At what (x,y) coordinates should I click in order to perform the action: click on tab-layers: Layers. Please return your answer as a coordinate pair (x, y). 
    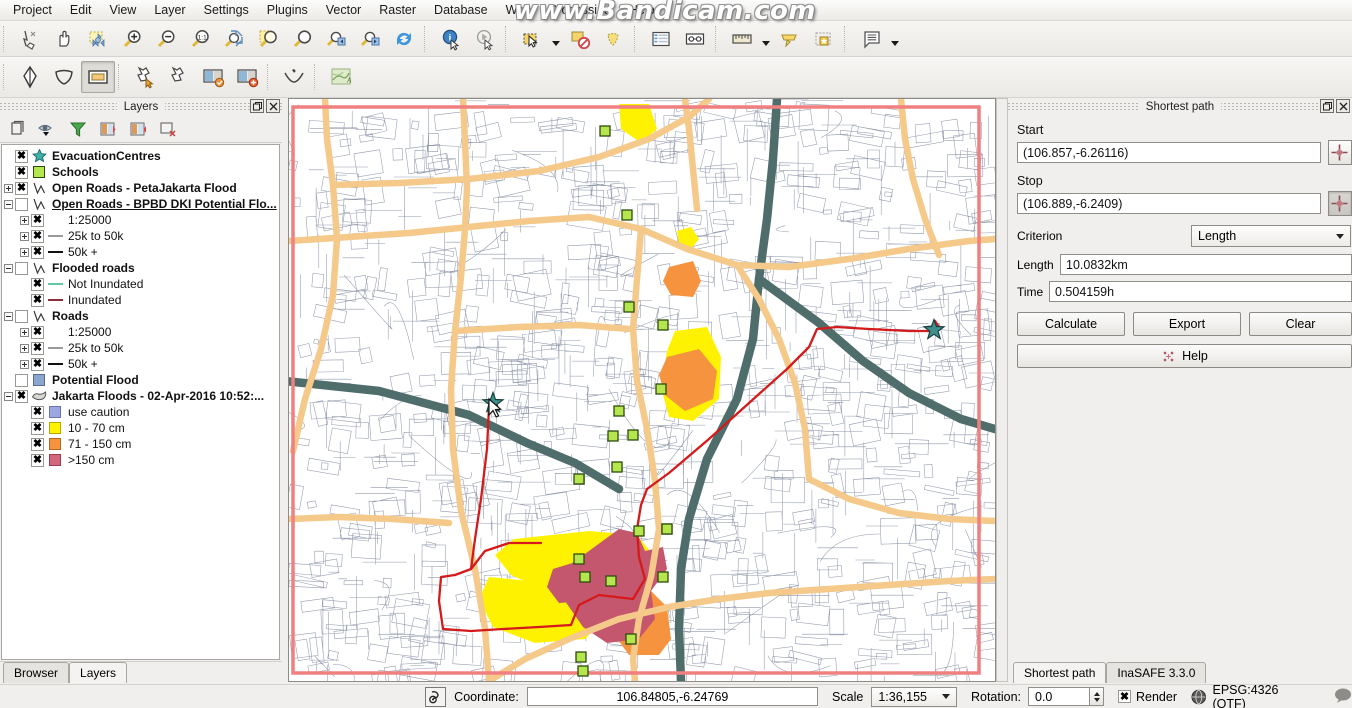
    Looking at the image, I should click on (98, 672).